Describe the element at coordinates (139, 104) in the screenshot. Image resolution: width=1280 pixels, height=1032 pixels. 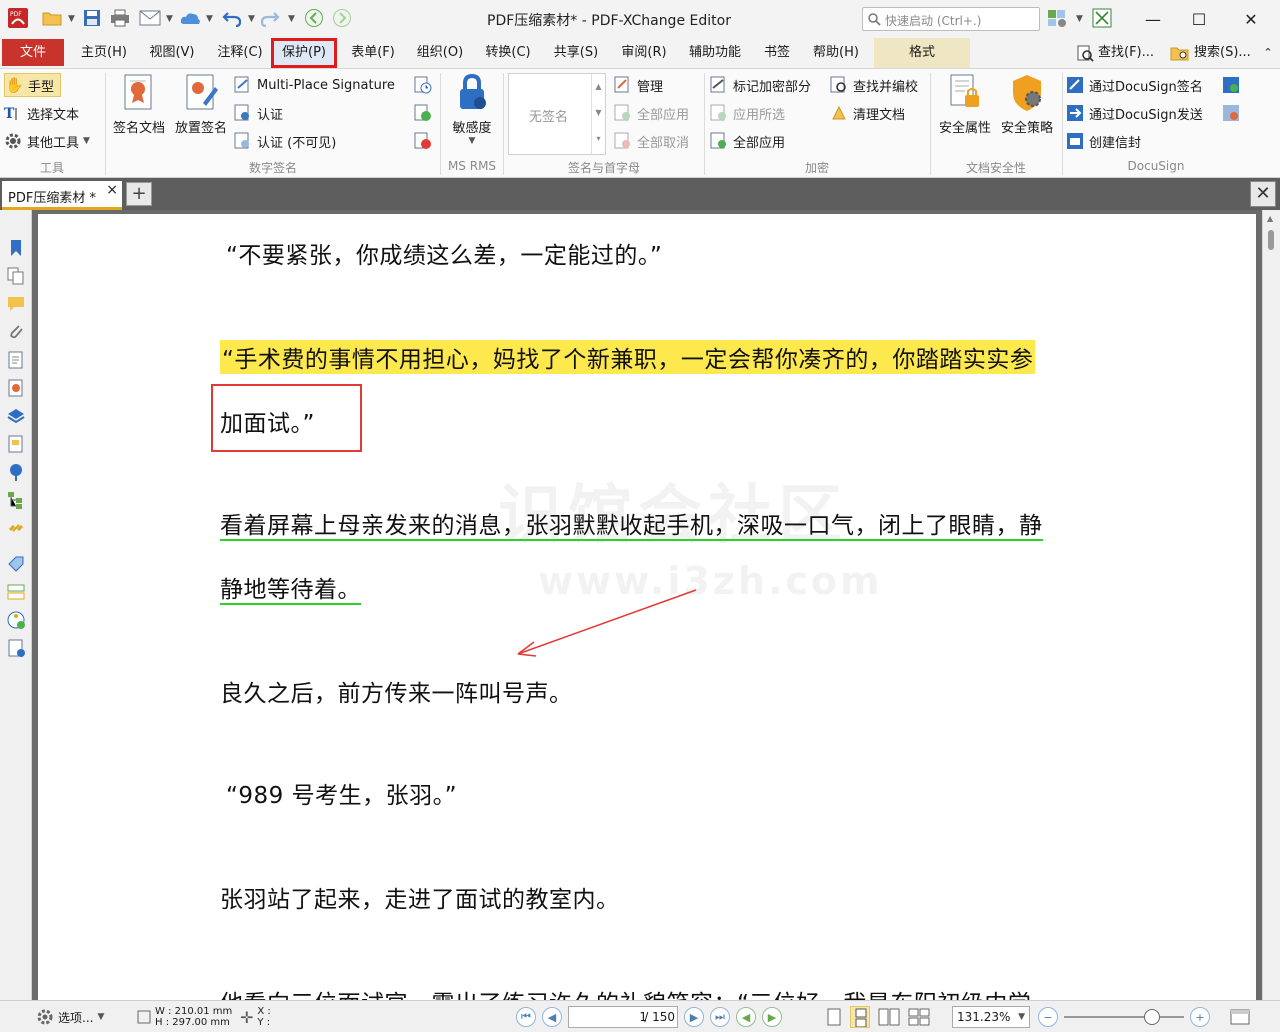
I see `sign-document-button: 签名文档` at that location.